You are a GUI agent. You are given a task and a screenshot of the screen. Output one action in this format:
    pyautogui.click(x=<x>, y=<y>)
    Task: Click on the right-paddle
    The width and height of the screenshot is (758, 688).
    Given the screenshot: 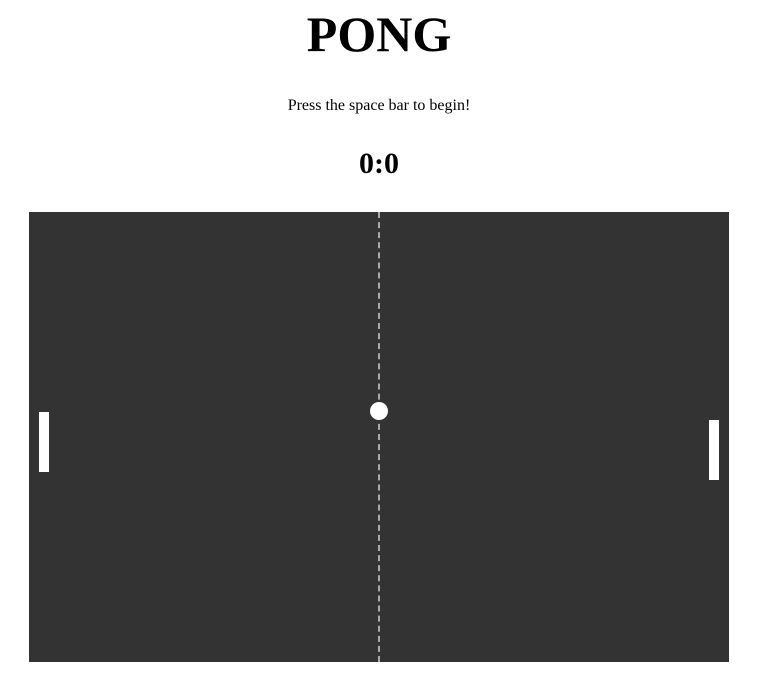 What is the action you would take?
    pyautogui.click(x=714, y=450)
    